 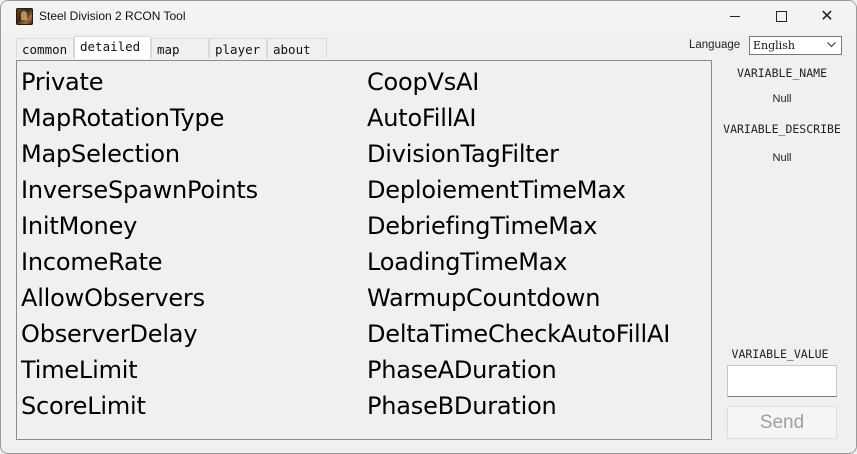 I want to click on close-button: ✕, so click(x=827, y=16).